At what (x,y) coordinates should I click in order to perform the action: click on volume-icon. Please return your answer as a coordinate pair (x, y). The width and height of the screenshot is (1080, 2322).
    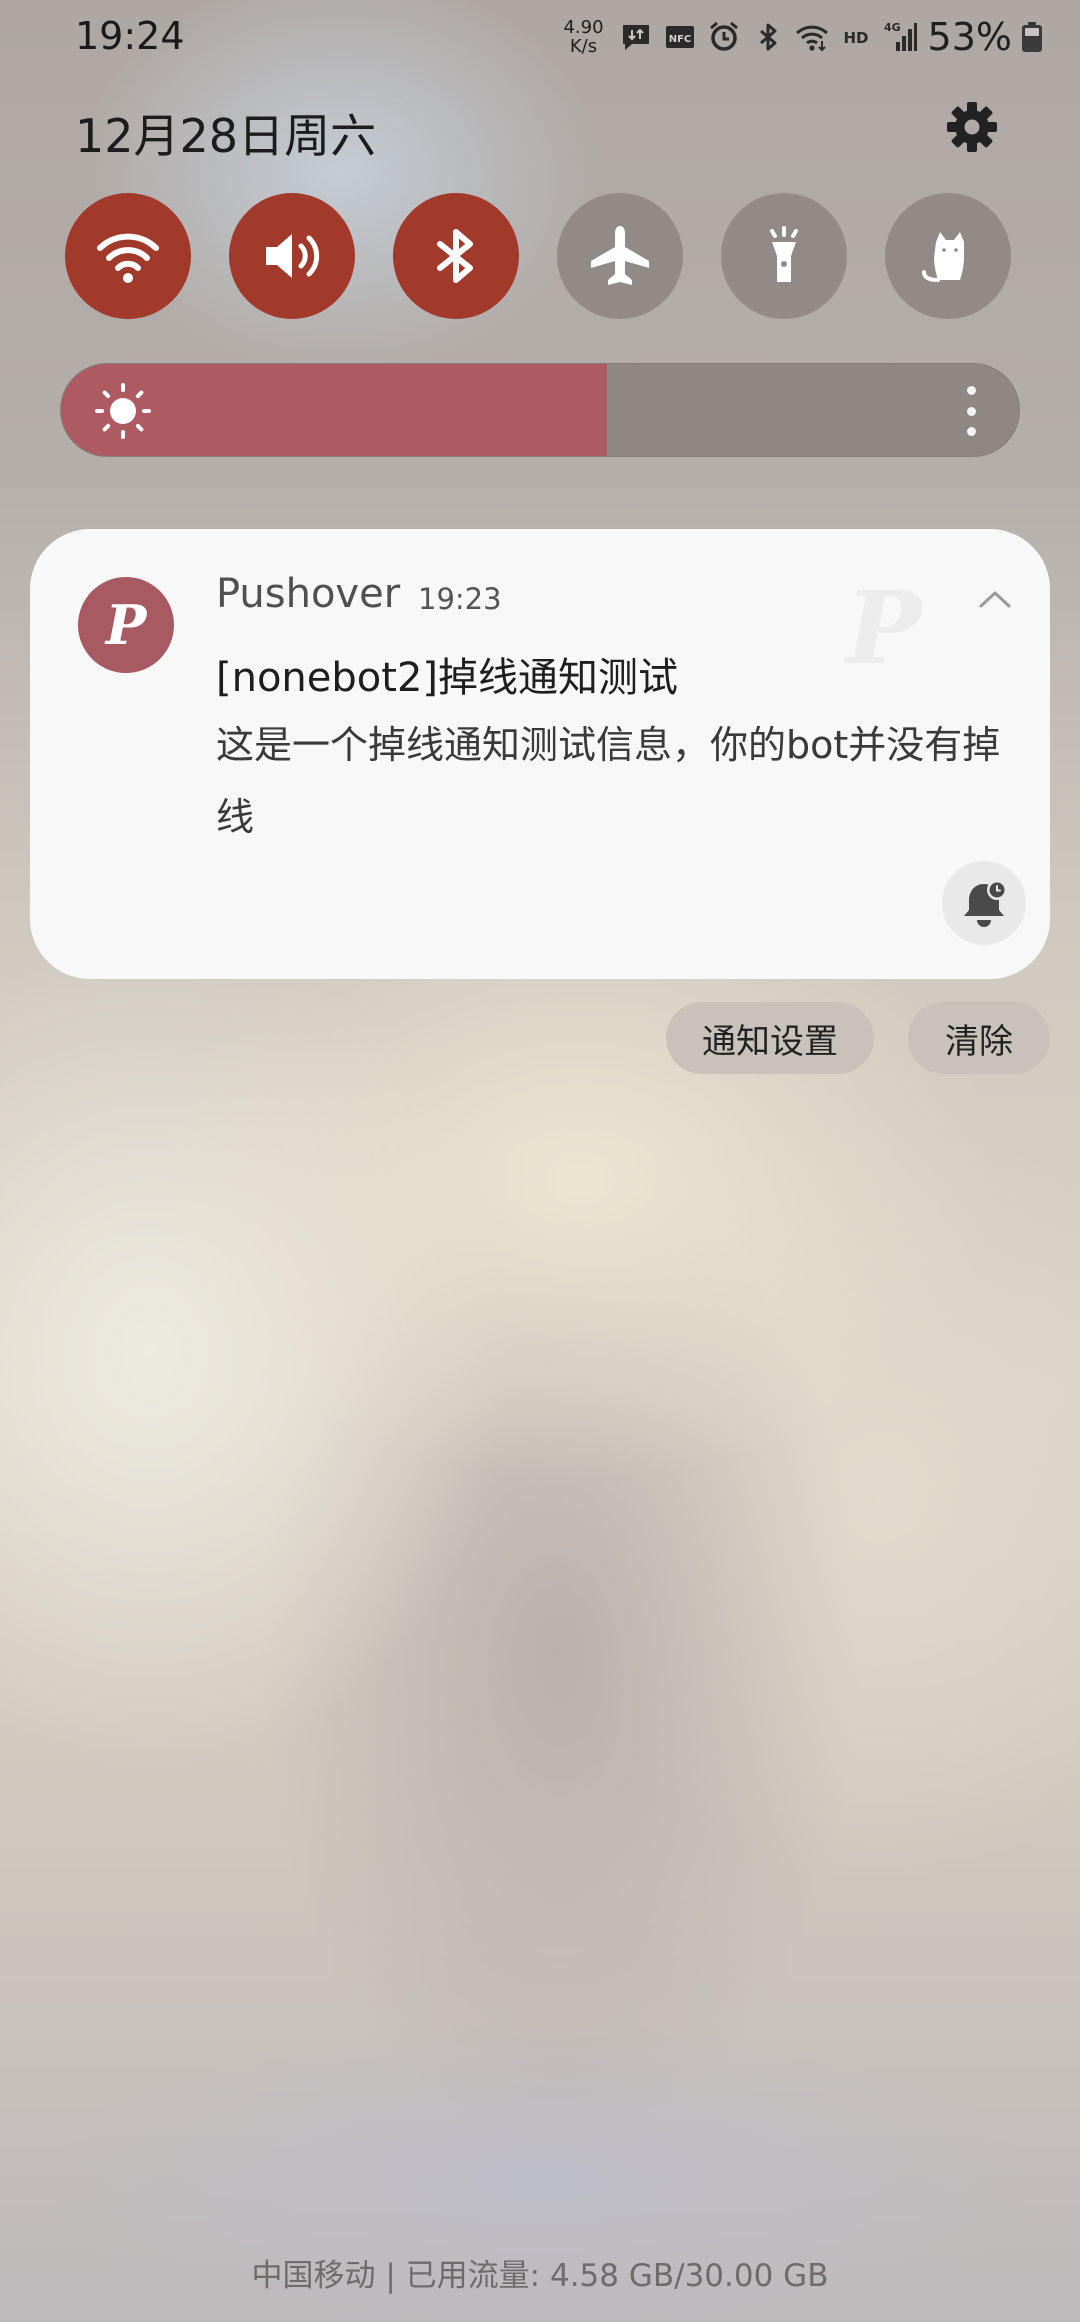
    Looking at the image, I should click on (293, 256).